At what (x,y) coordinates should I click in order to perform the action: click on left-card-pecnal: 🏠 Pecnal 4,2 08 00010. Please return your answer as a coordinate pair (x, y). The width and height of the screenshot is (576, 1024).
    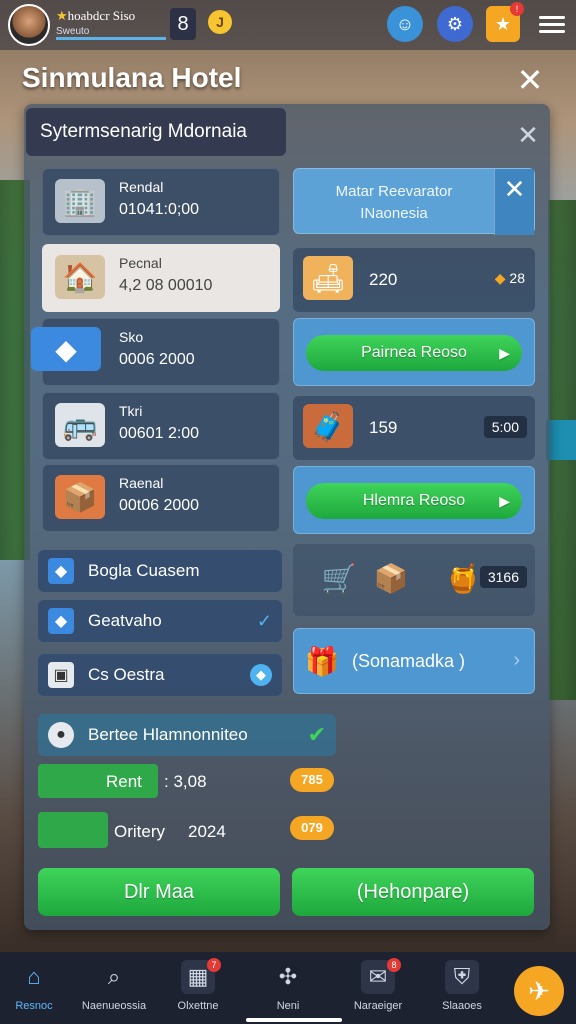
    Looking at the image, I should click on (161, 278).